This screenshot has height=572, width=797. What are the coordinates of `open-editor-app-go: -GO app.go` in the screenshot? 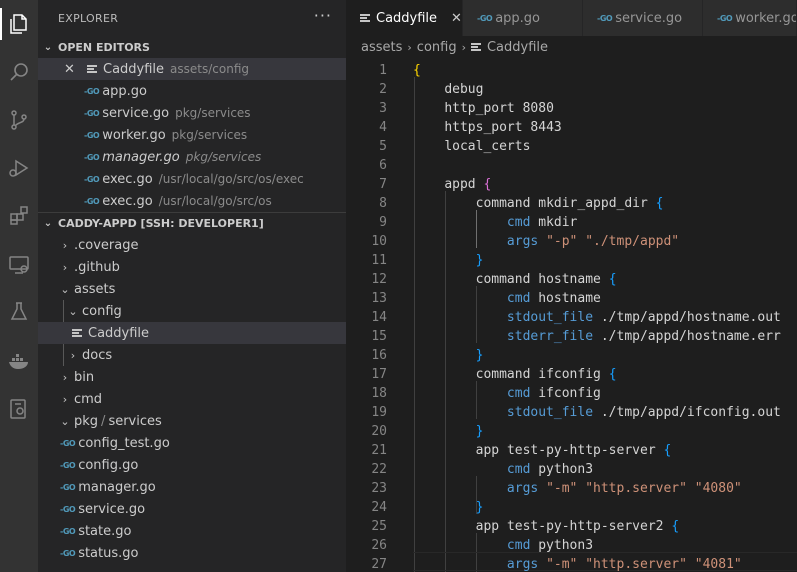 It's located at (192, 91).